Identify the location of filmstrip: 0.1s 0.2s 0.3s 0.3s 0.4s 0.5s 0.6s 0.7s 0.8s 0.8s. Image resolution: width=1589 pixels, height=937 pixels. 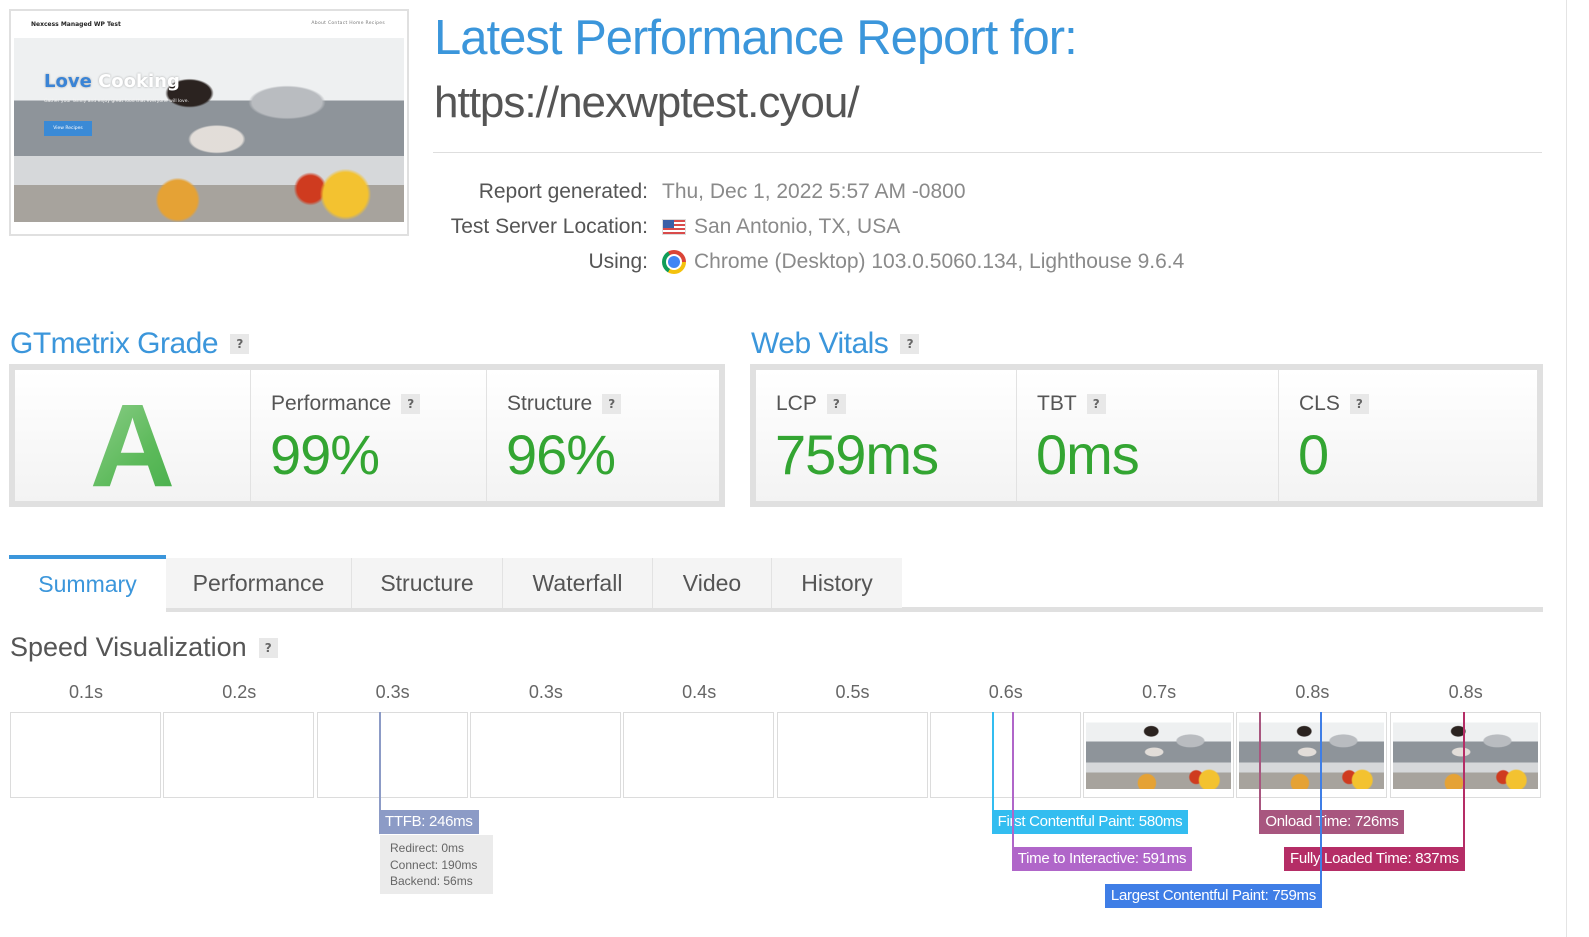
(776, 745).